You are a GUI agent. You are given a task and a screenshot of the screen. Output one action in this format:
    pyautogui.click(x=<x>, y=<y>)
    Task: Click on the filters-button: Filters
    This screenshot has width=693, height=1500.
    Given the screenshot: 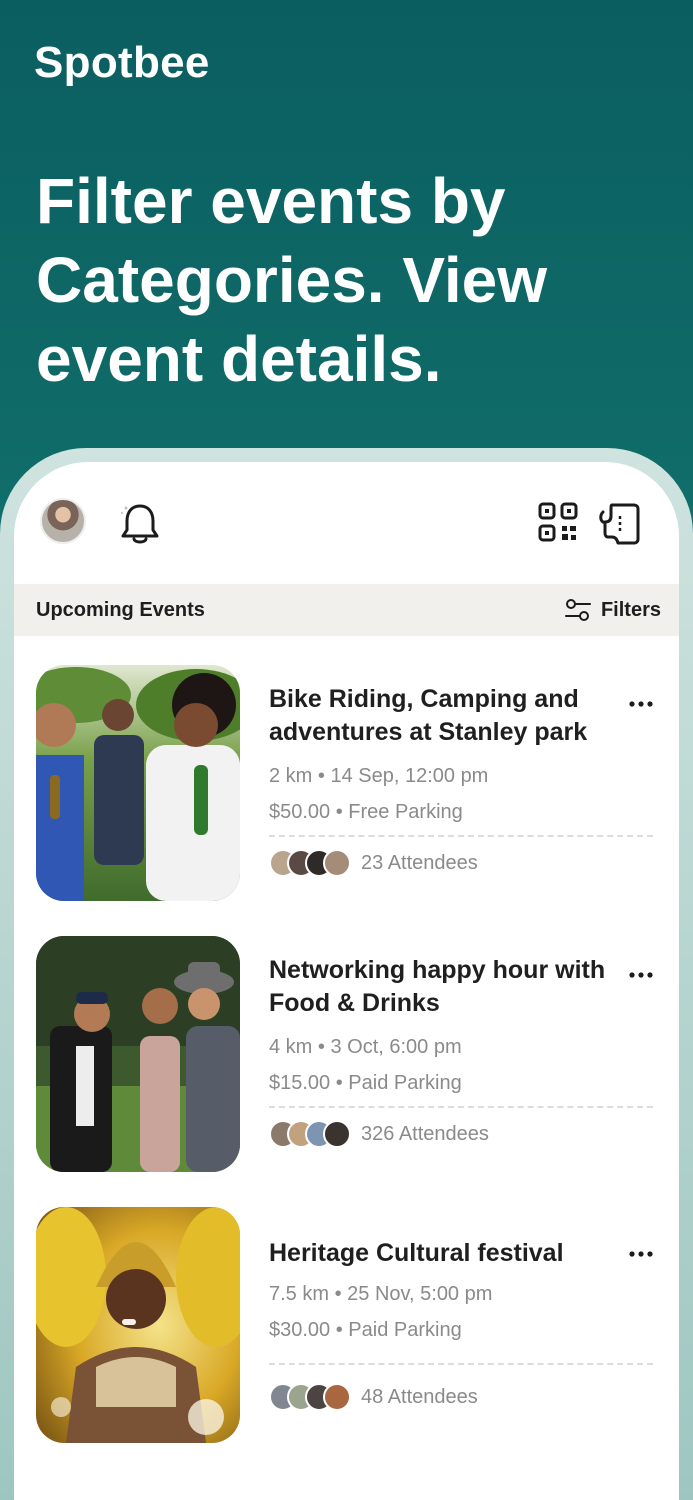 What is the action you would take?
    pyautogui.click(x=612, y=610)
    